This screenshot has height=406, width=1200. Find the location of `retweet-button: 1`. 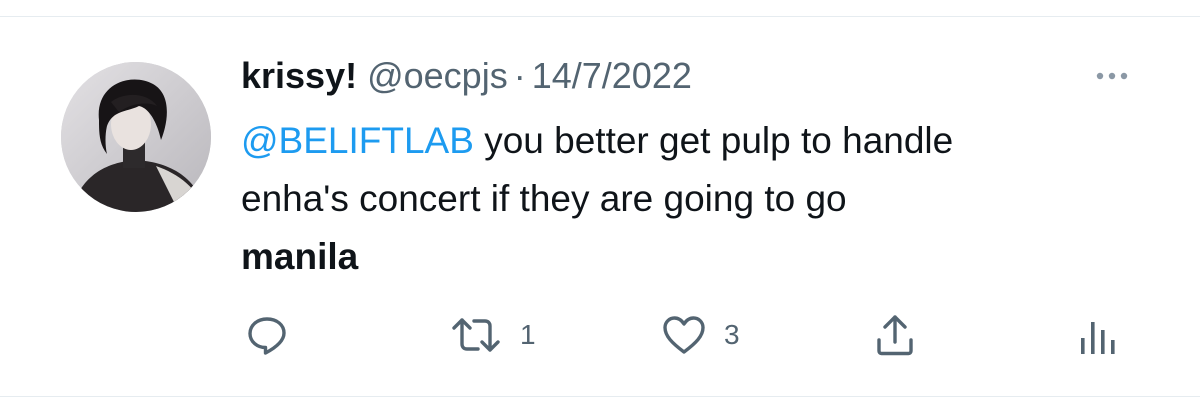

retweet-button: 1 is located at coordinates (492, 335).